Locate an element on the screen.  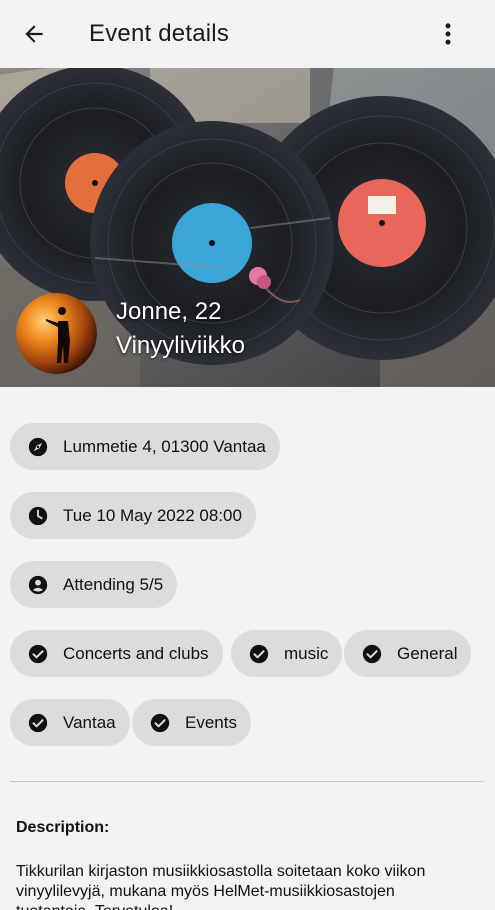
compass-icon is located at coordinates (38, 447).